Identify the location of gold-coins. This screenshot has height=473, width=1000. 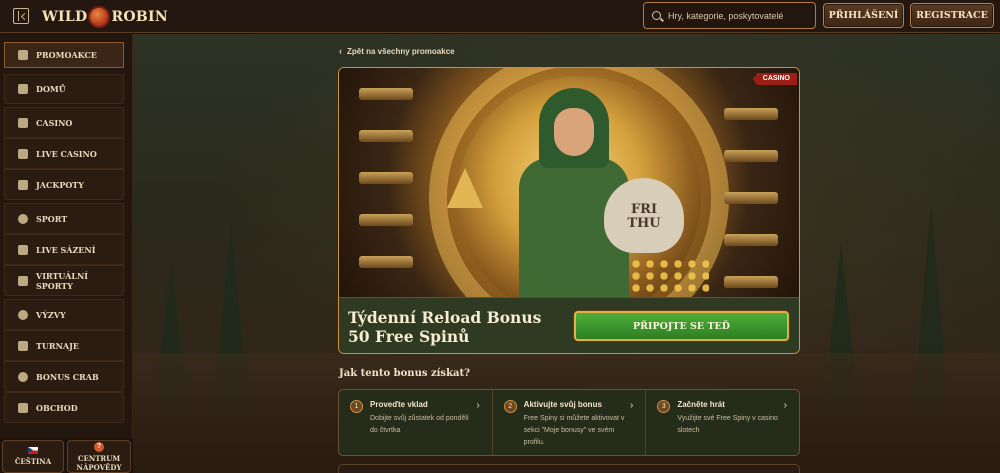
(669, 275).